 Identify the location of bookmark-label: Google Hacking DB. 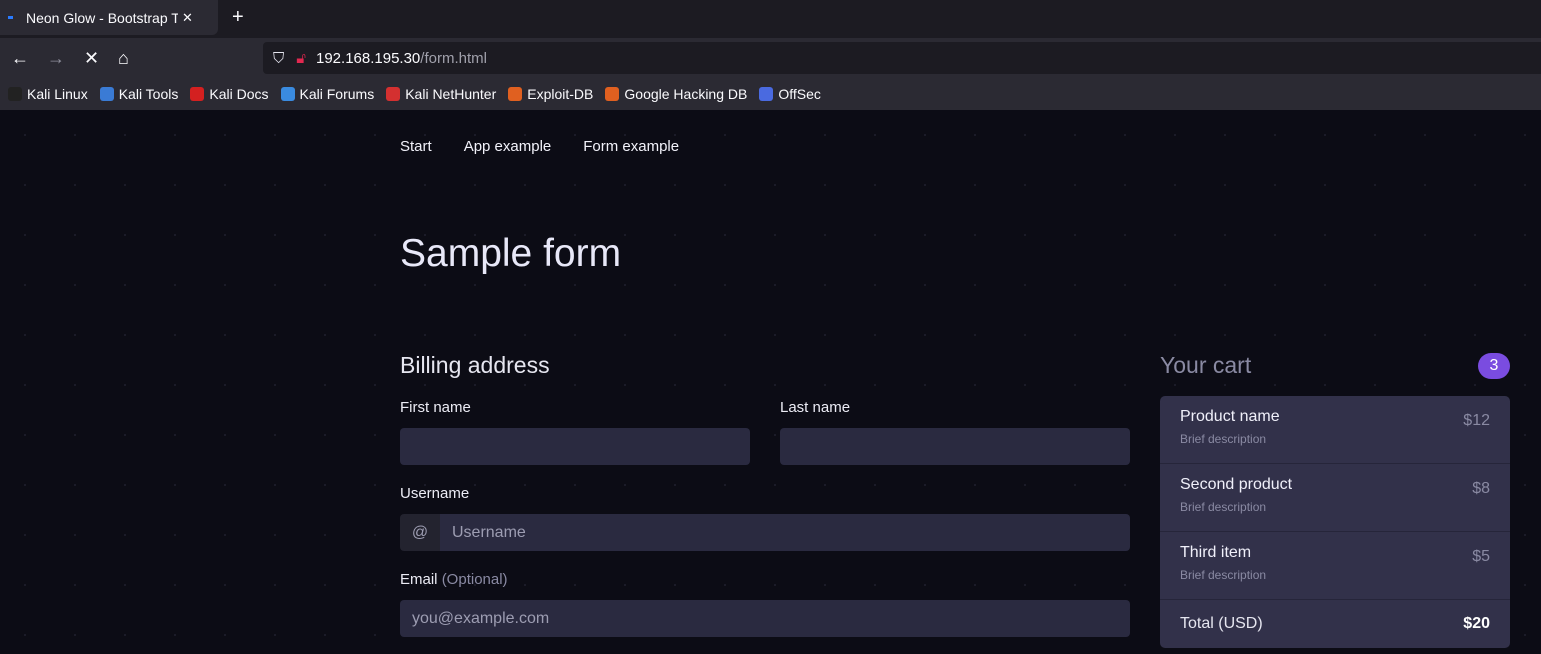
(686, 94).